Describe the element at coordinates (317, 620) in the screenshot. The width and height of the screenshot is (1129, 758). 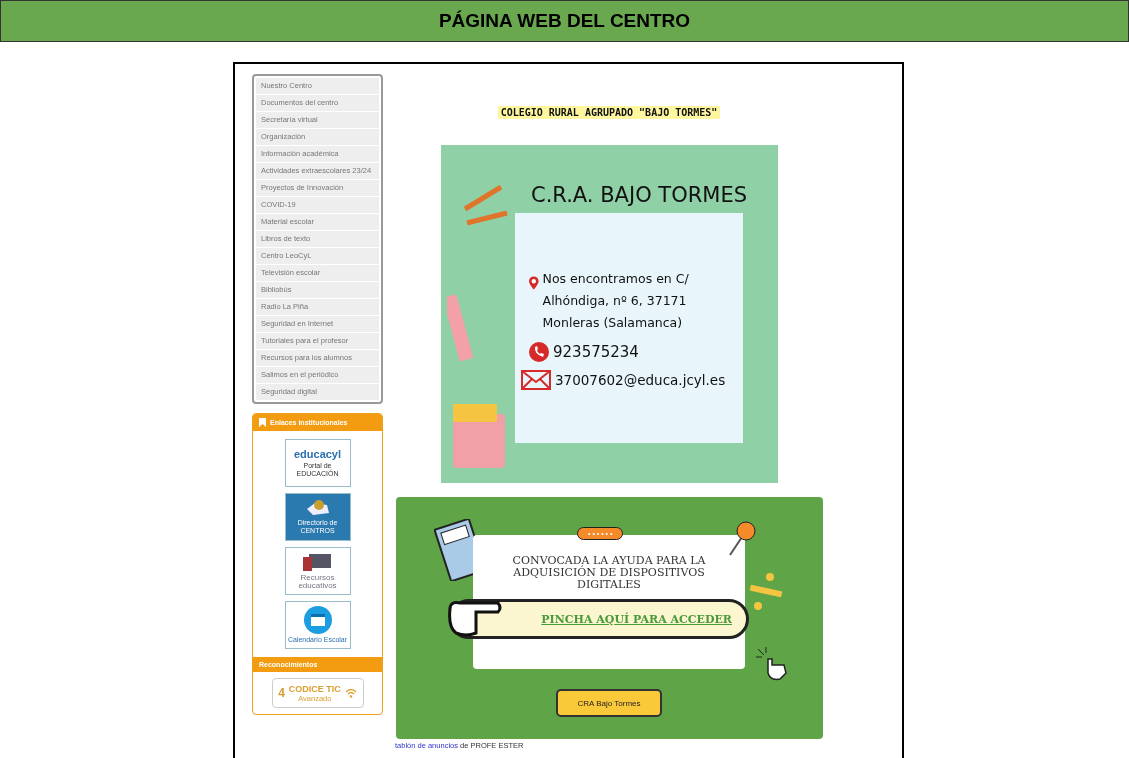
I see `calendar-icon` at that location.